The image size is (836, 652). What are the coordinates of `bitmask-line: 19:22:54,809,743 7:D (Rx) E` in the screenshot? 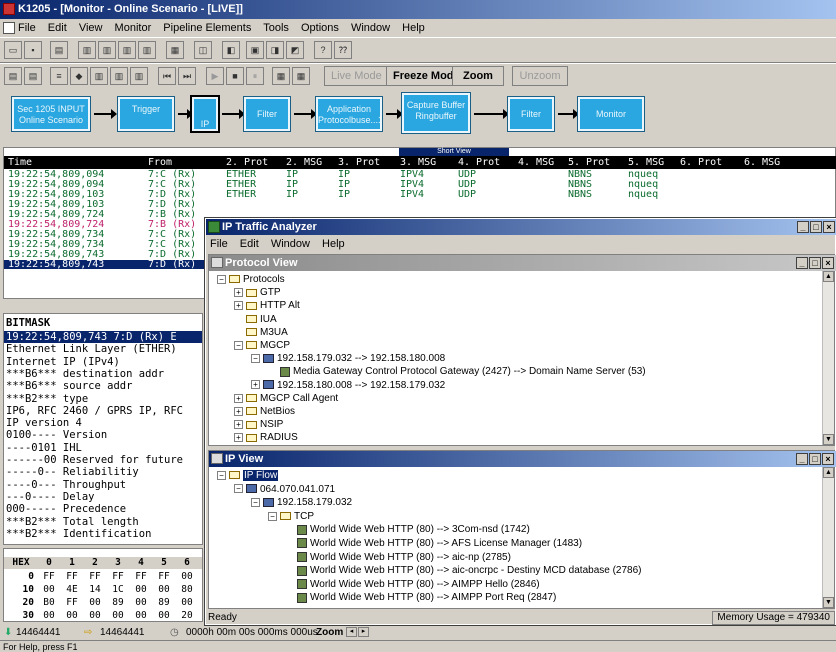 It's located at (103, 337).